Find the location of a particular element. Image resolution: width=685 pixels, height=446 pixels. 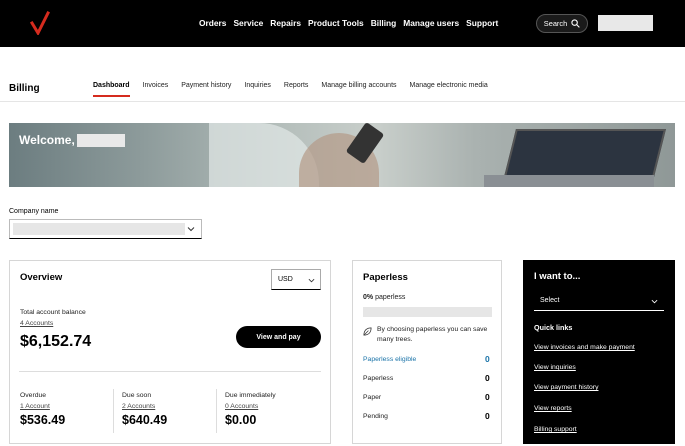

user-account-redacted is located at coordinates (625, 23).